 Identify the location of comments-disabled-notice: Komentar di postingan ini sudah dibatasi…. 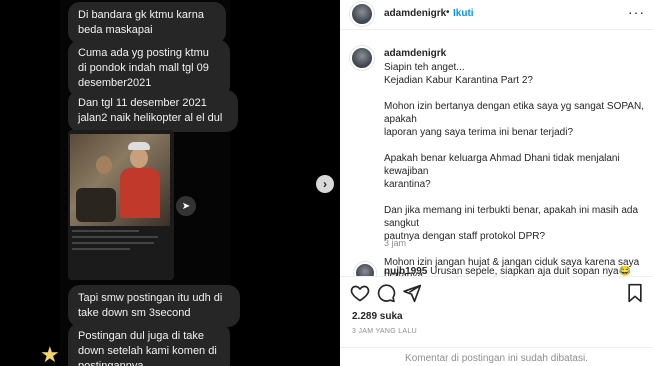
(496, 356).